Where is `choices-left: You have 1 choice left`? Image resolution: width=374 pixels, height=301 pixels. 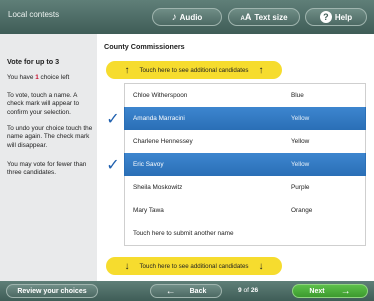
choices-left: You have 1 choice left is located at coordinates (38, 77).